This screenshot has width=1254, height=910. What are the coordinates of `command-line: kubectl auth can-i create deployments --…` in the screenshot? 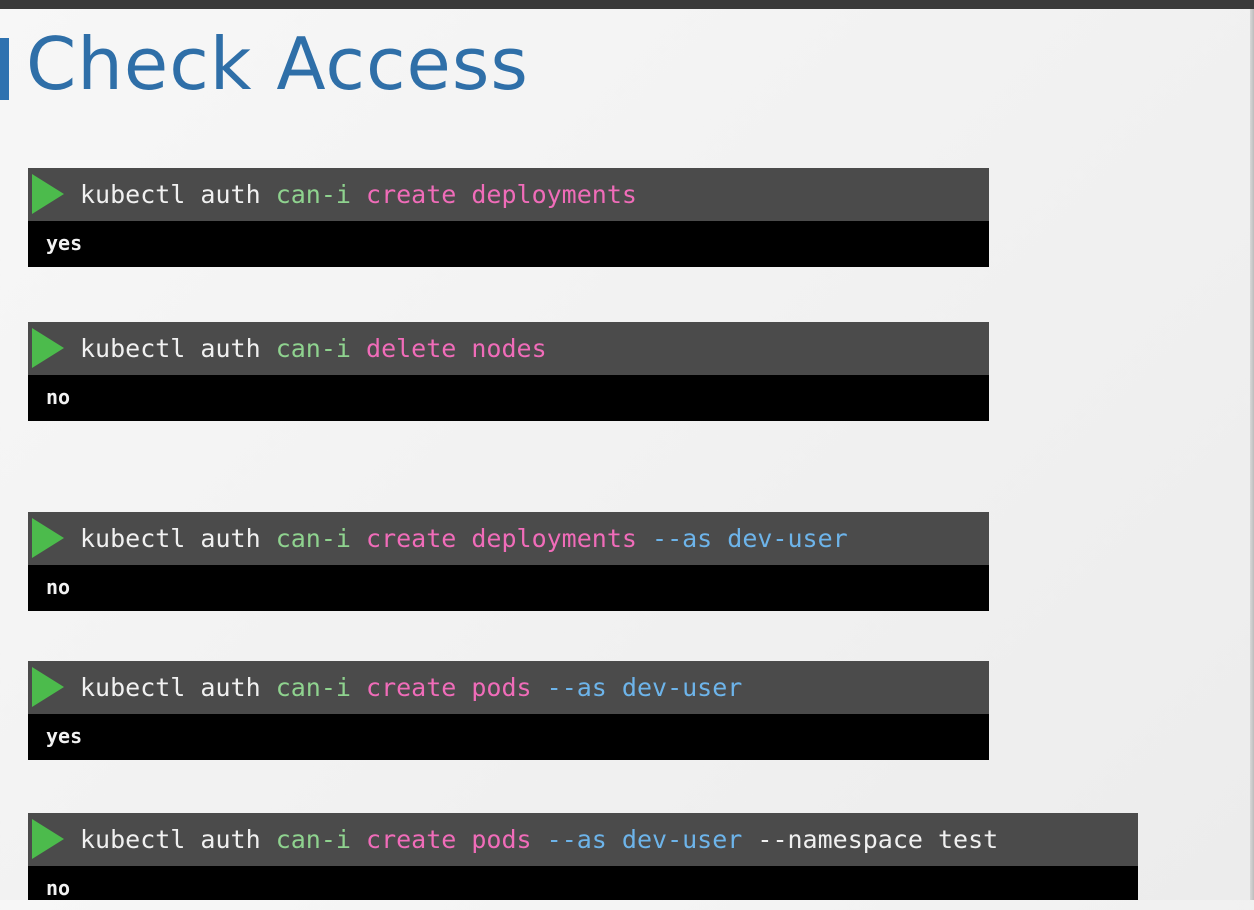 It's located at (508, 538).